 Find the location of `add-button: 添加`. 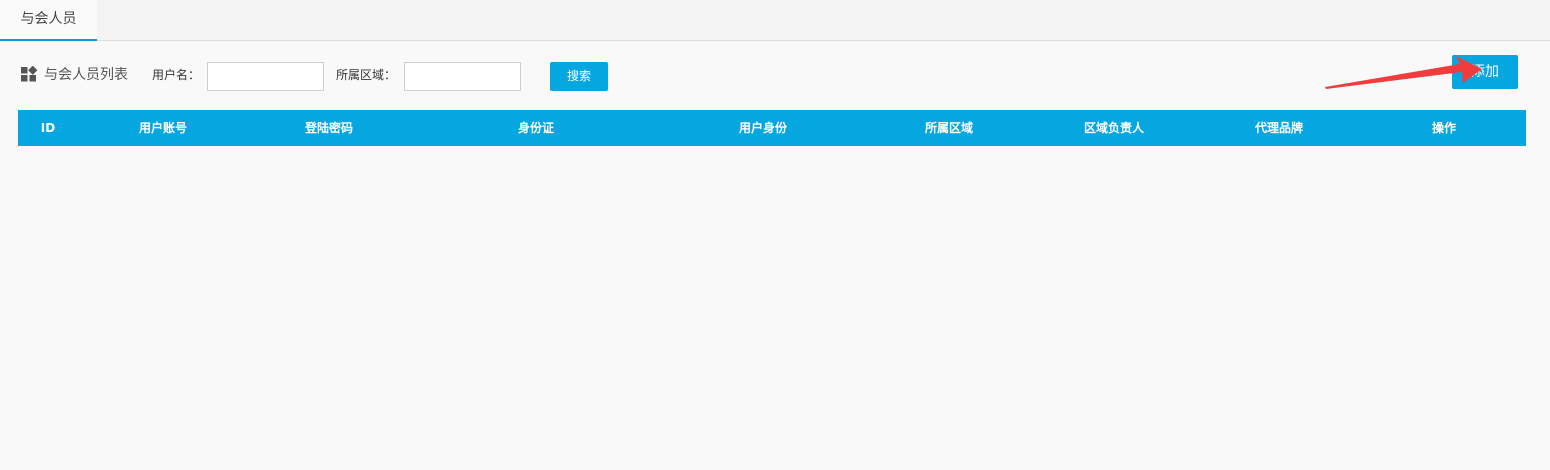

add-button: 添加 is located at coordinates (1485, 72).